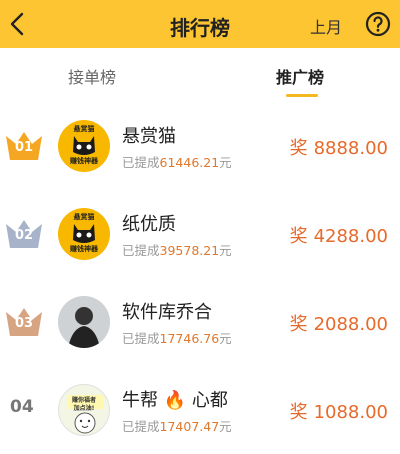 The width and height of the screenshot is (400, 454). Describe the element at coordinates (177, 338) in the screenshot. I see `commission-text: 已提成17746.76元` at that location.